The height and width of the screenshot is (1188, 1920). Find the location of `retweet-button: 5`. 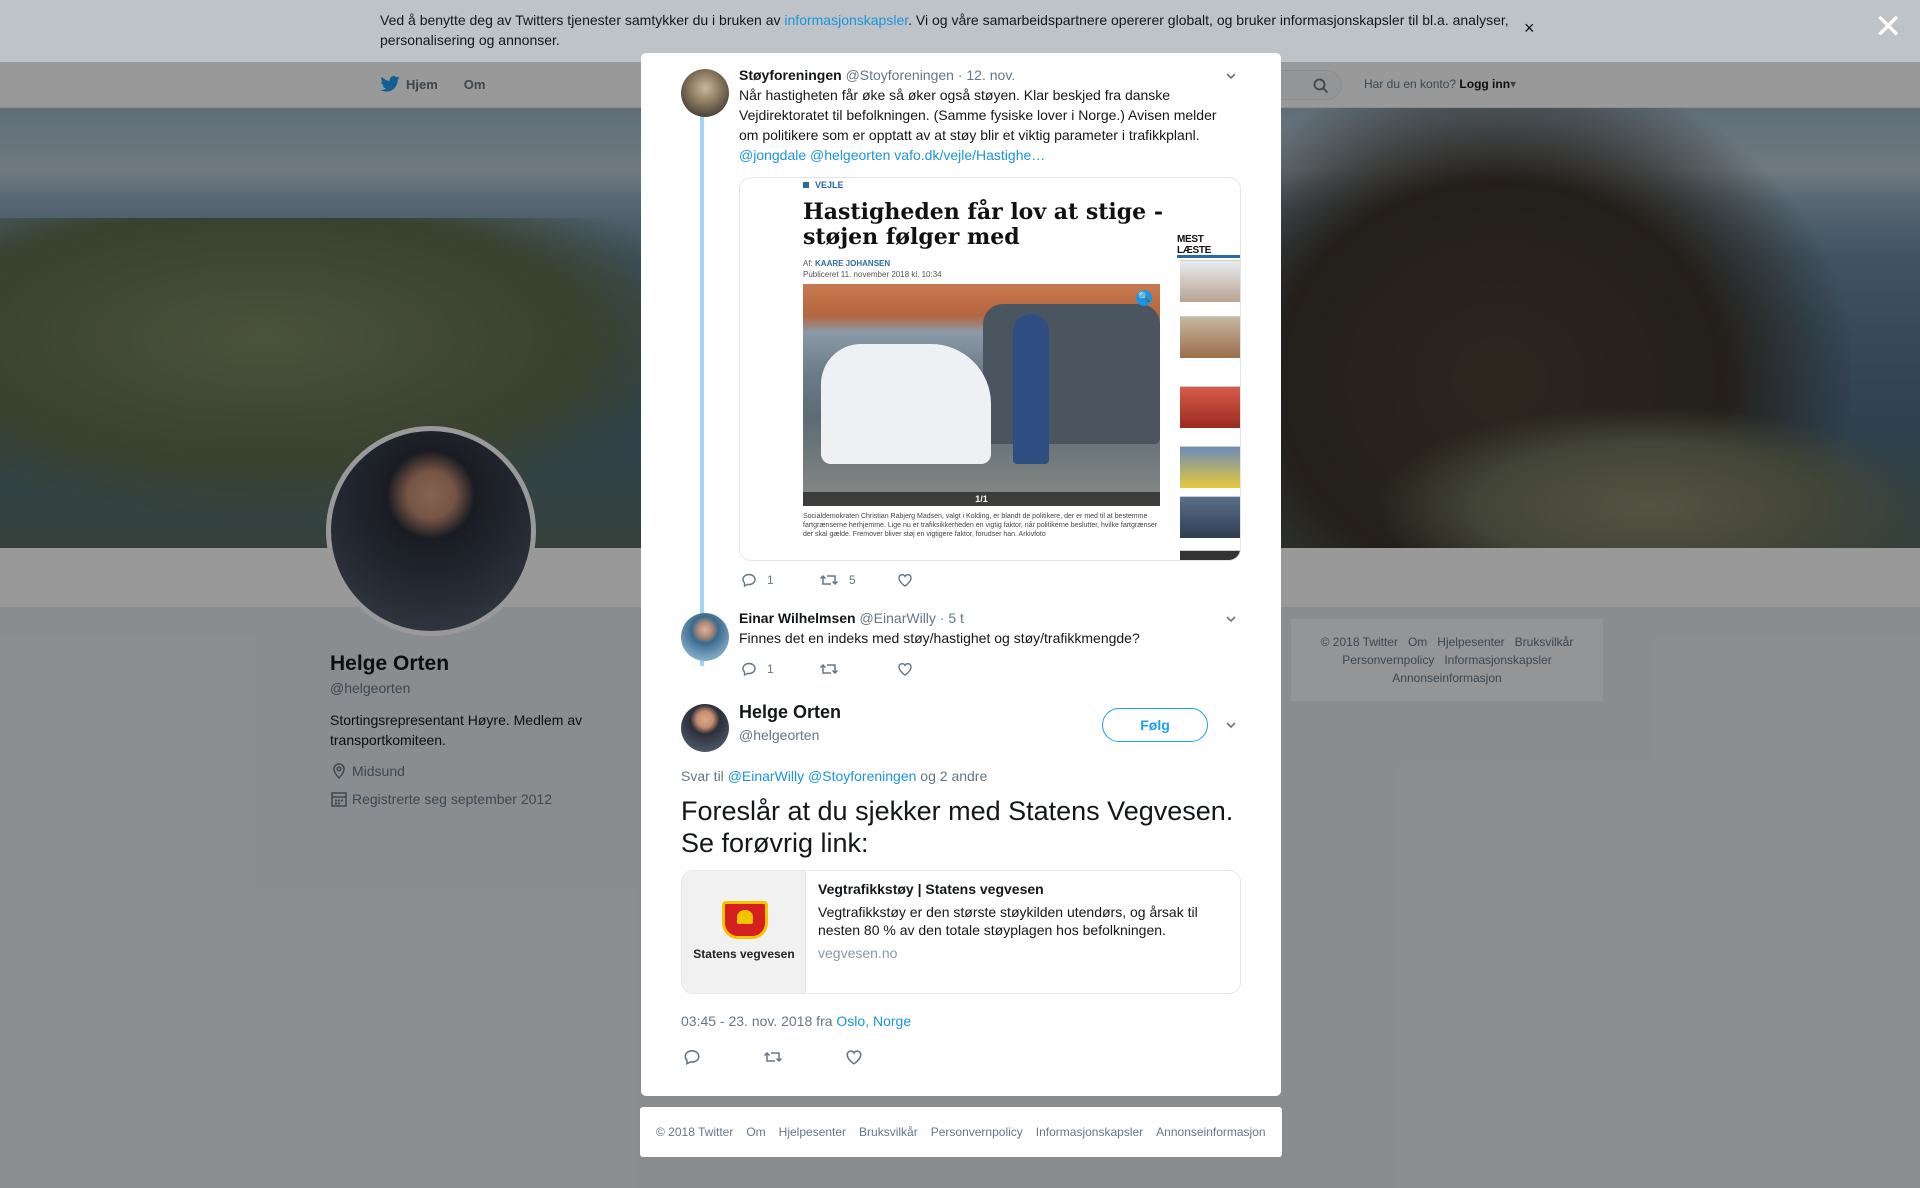

retweet-button: 5 is located at coordinates (858, 580).